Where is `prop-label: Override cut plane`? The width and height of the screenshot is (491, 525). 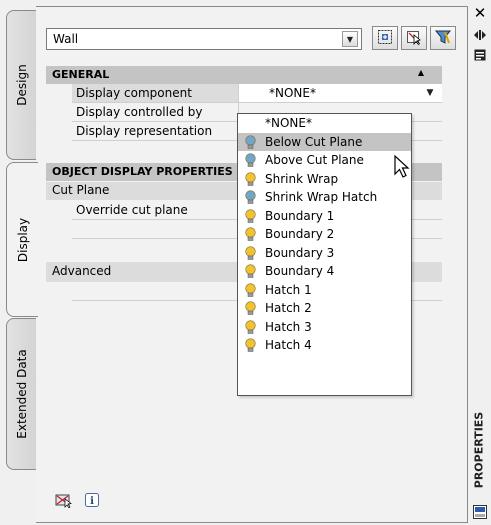 prop-label: Override cut plane is located at coordinates (155, 210).